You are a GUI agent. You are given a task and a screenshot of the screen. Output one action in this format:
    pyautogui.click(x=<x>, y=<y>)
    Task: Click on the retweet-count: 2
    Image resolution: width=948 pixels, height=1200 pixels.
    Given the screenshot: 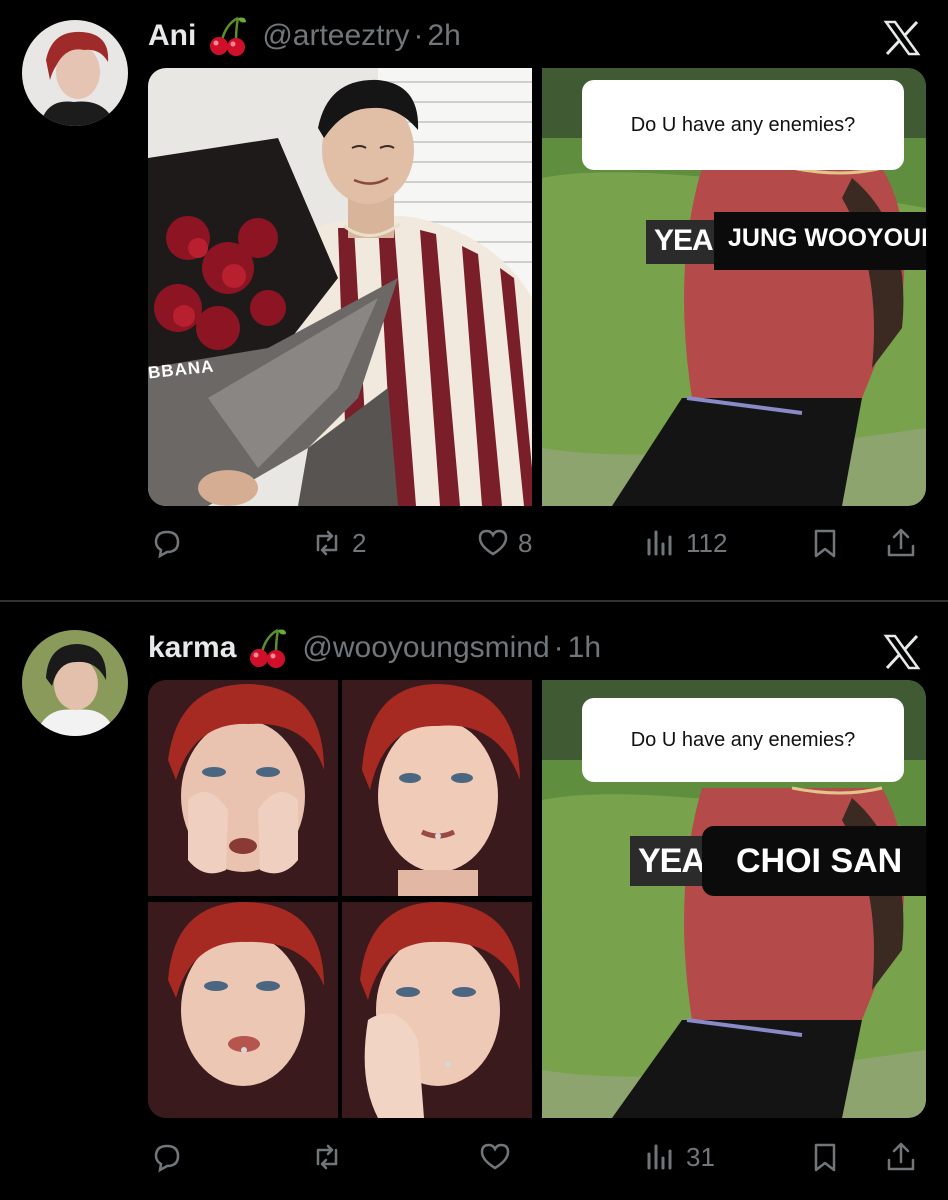 What is the action you would take?
    pyautogui.click(x=359, y=542)
    